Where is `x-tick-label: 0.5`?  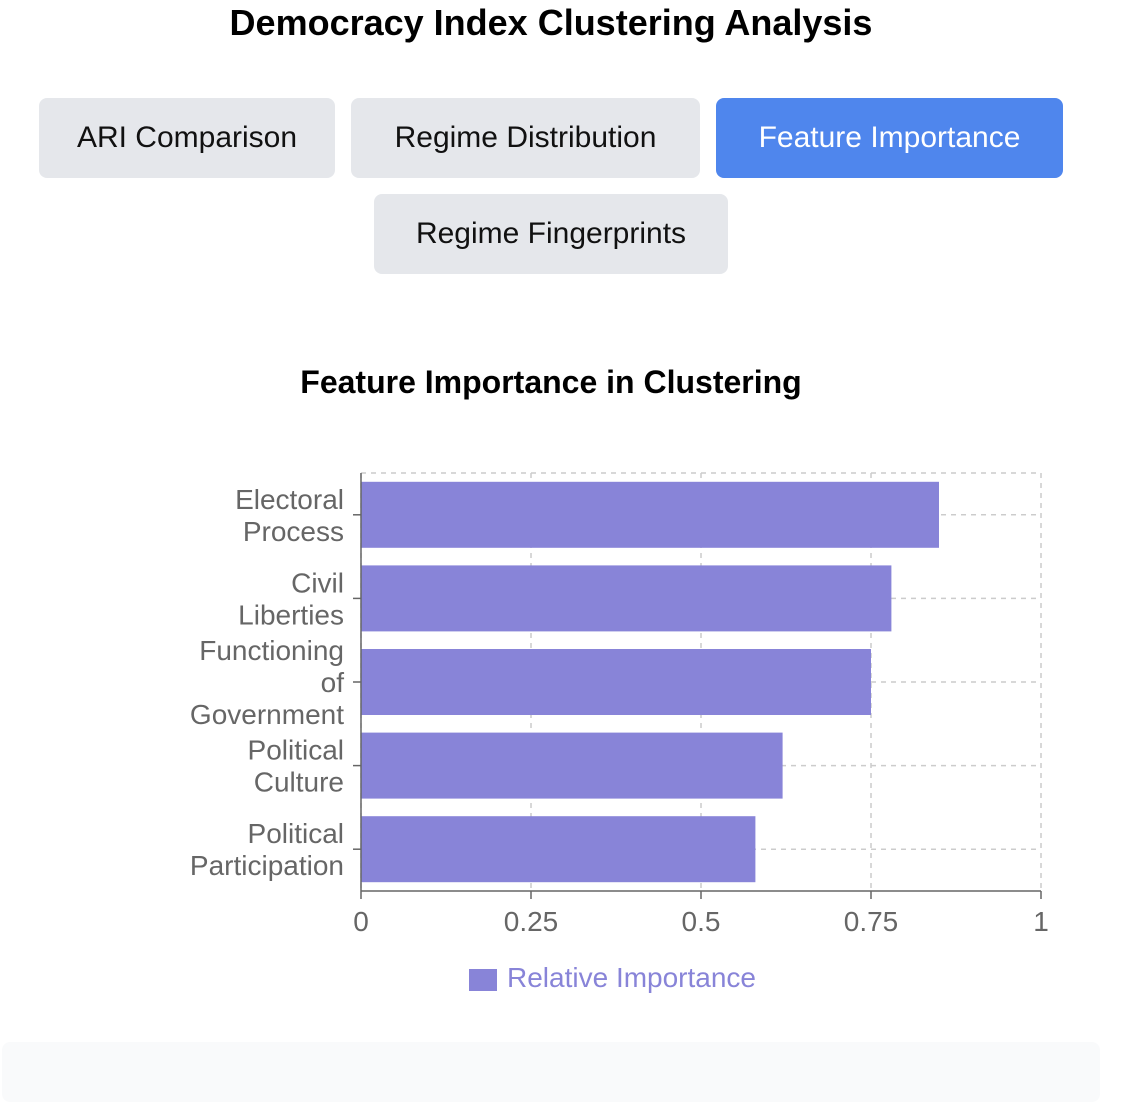
x-tick-label: 0.5 is located at coordinates (701, 921).